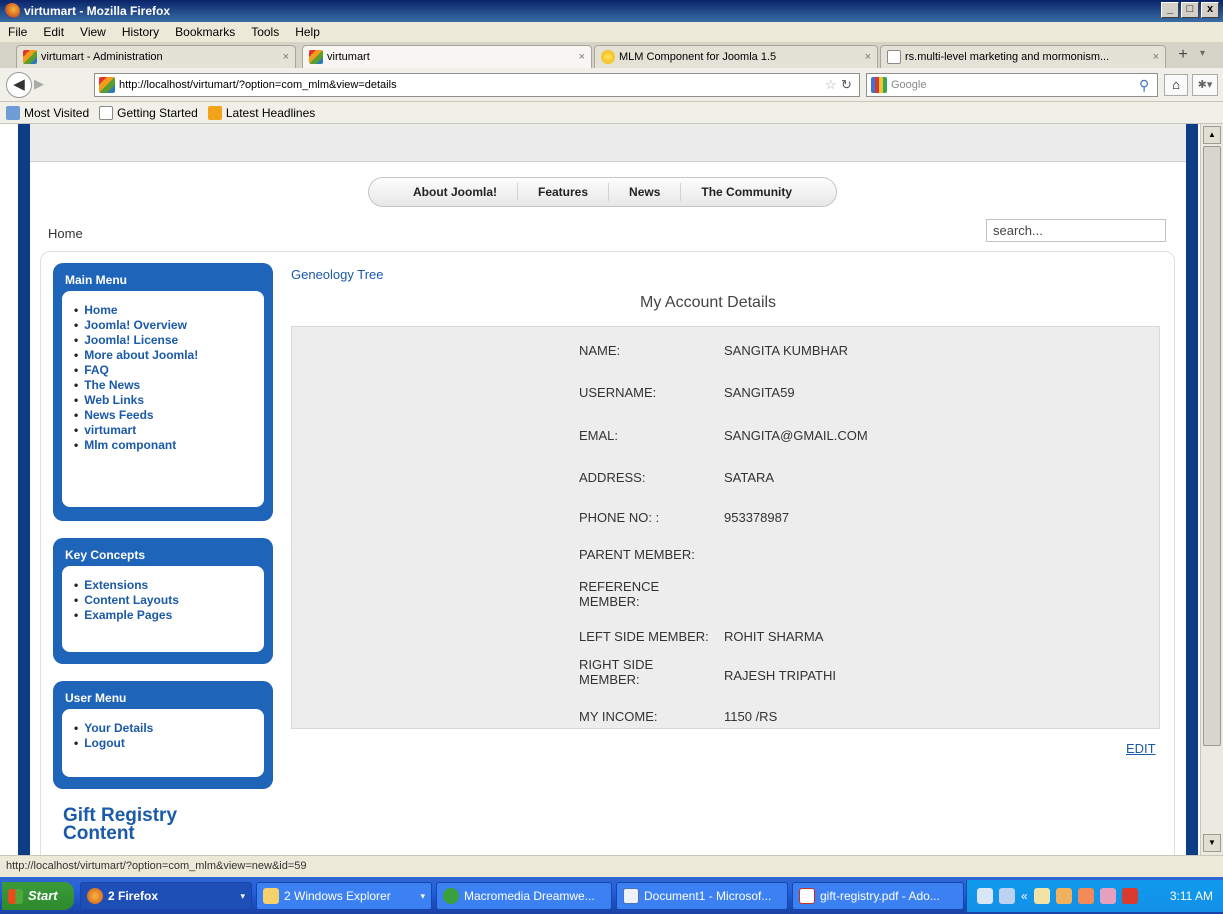 Image resolution: width=1223 pixels, height=914 pixels. What do you see at coordinates (1007, 896) in the screenshot?
I see `monitor-icon` at bounding box center [1007, 896].